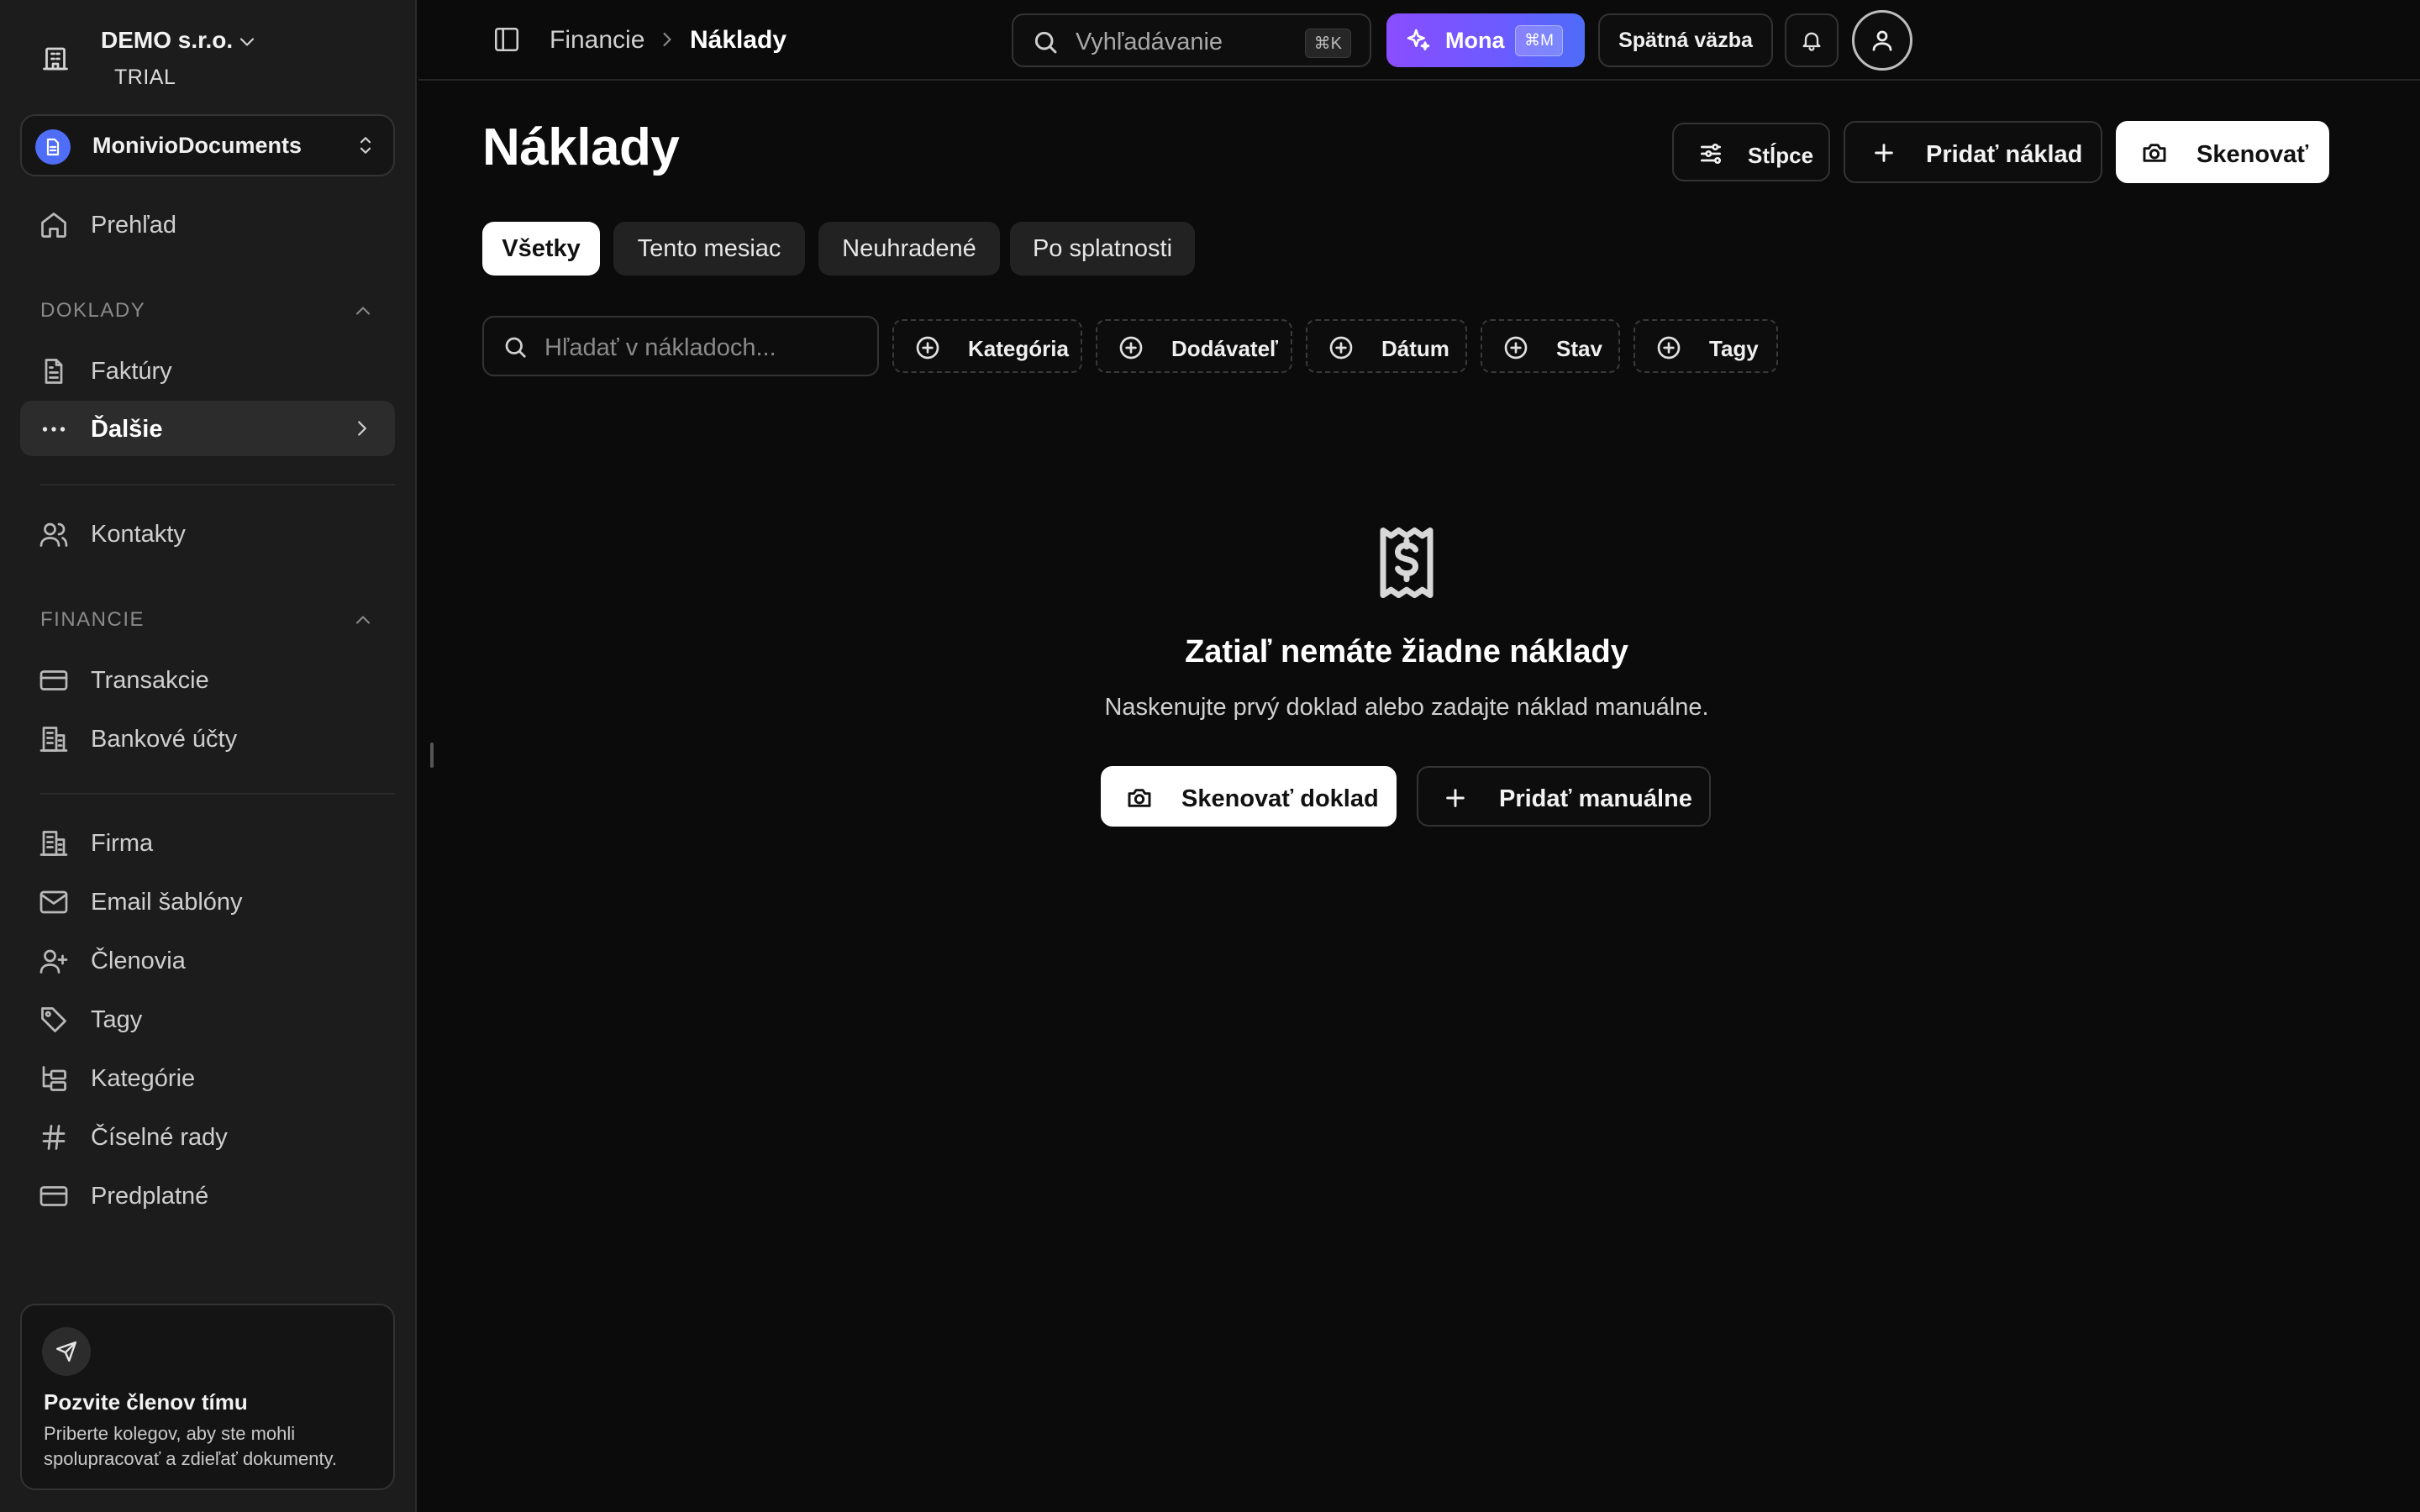 This screenshot has height=1512, width=2420. Describe the element at coordinates (54, 534) in the screenshot. I see `users-icon` at that location.